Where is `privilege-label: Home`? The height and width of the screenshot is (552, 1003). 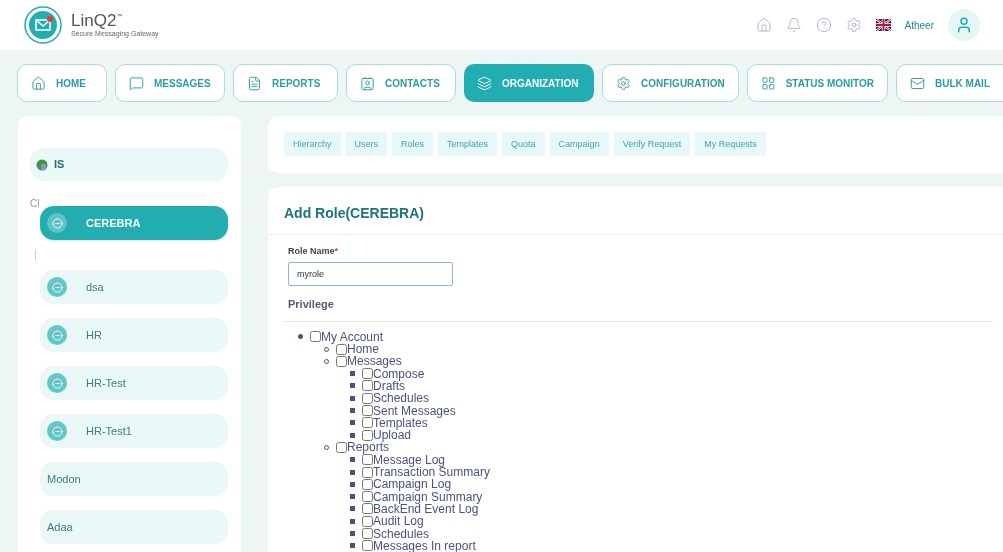 privilege-label: Home is located at coordinates (363, 349).